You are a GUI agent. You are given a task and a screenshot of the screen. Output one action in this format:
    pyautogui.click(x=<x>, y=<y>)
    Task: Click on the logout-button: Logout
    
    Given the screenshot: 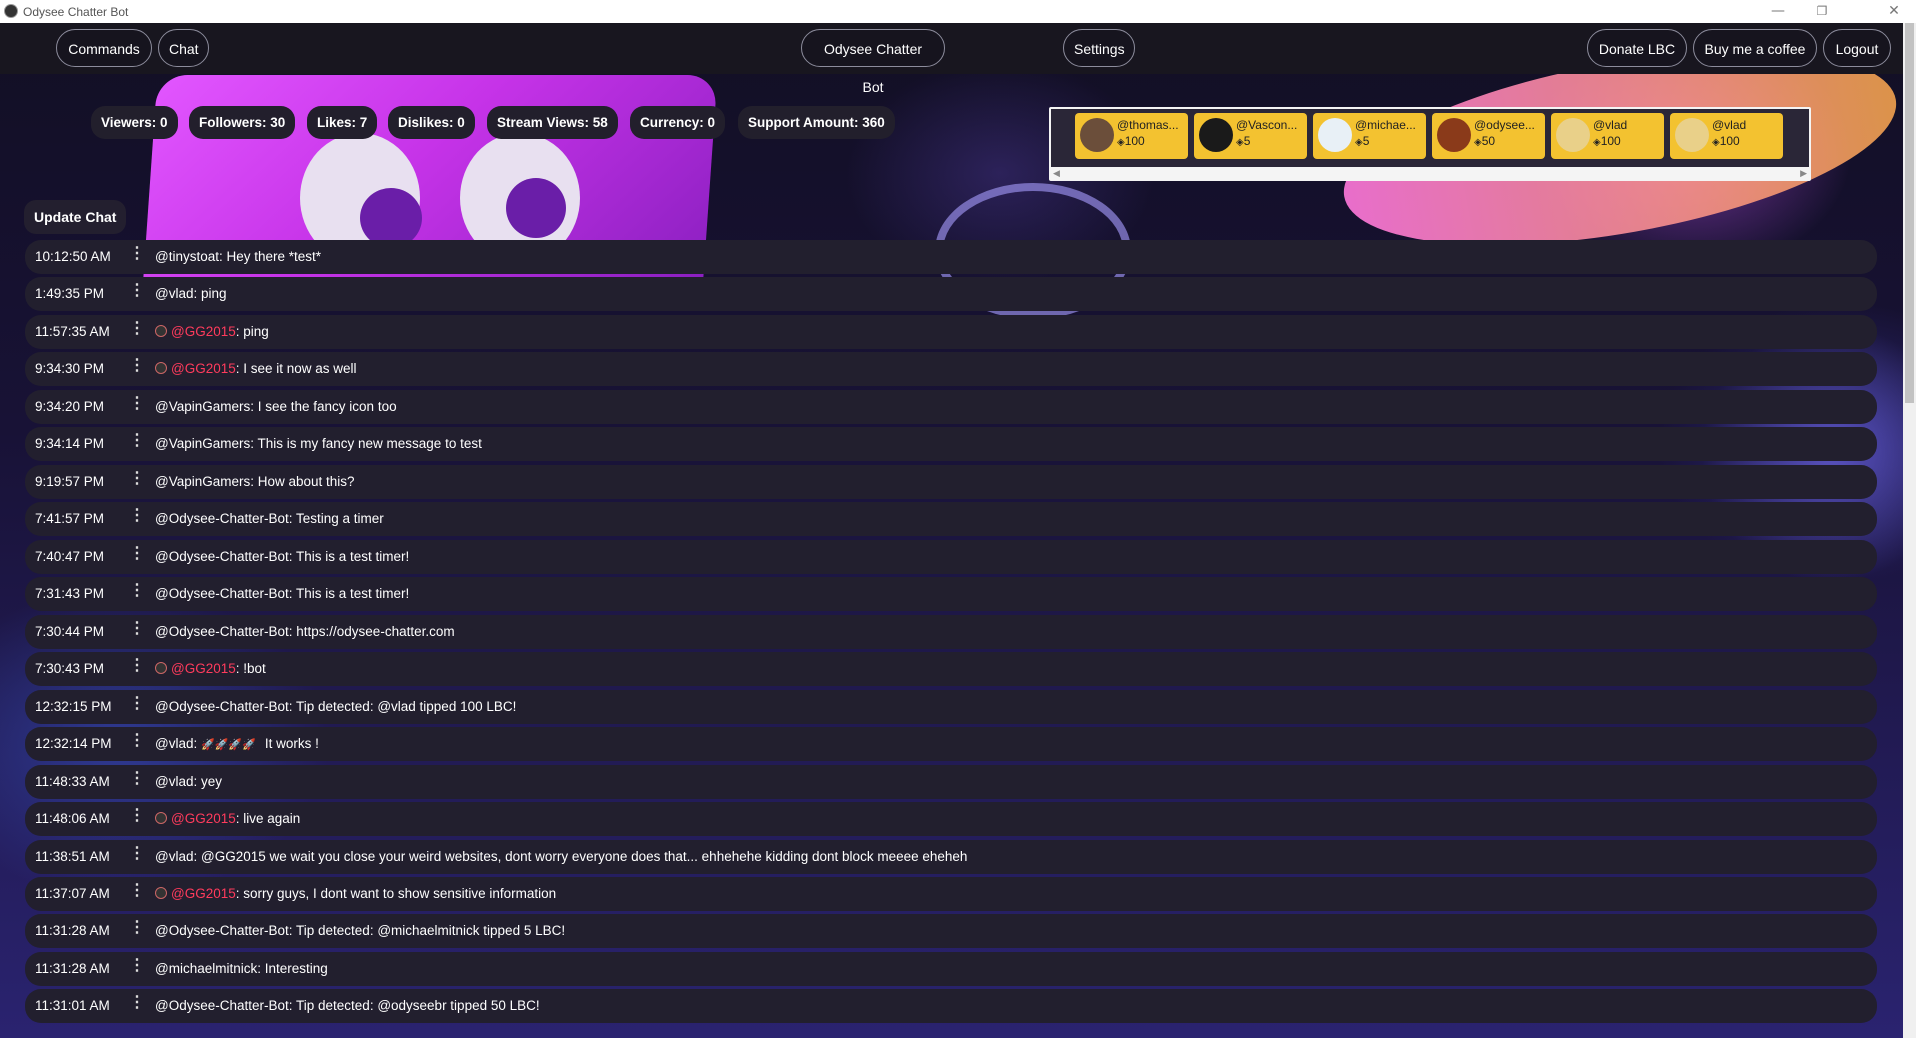 What is the action you would take?
    pyautogui.click(x=1857, y=48)
    